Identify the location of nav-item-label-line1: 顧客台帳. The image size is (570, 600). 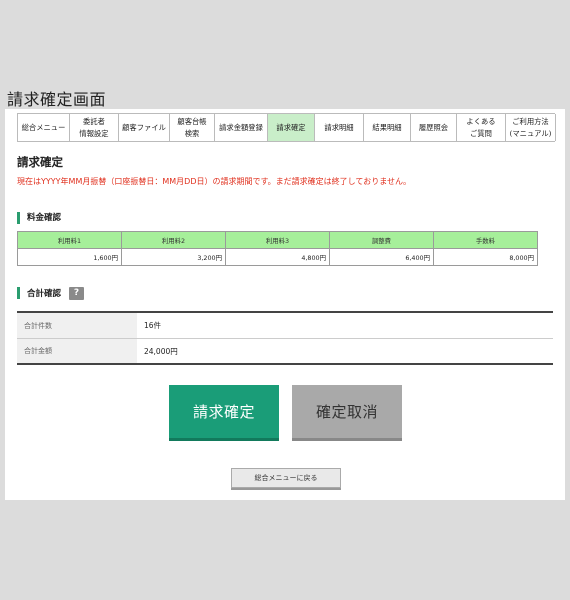
(192, 122).